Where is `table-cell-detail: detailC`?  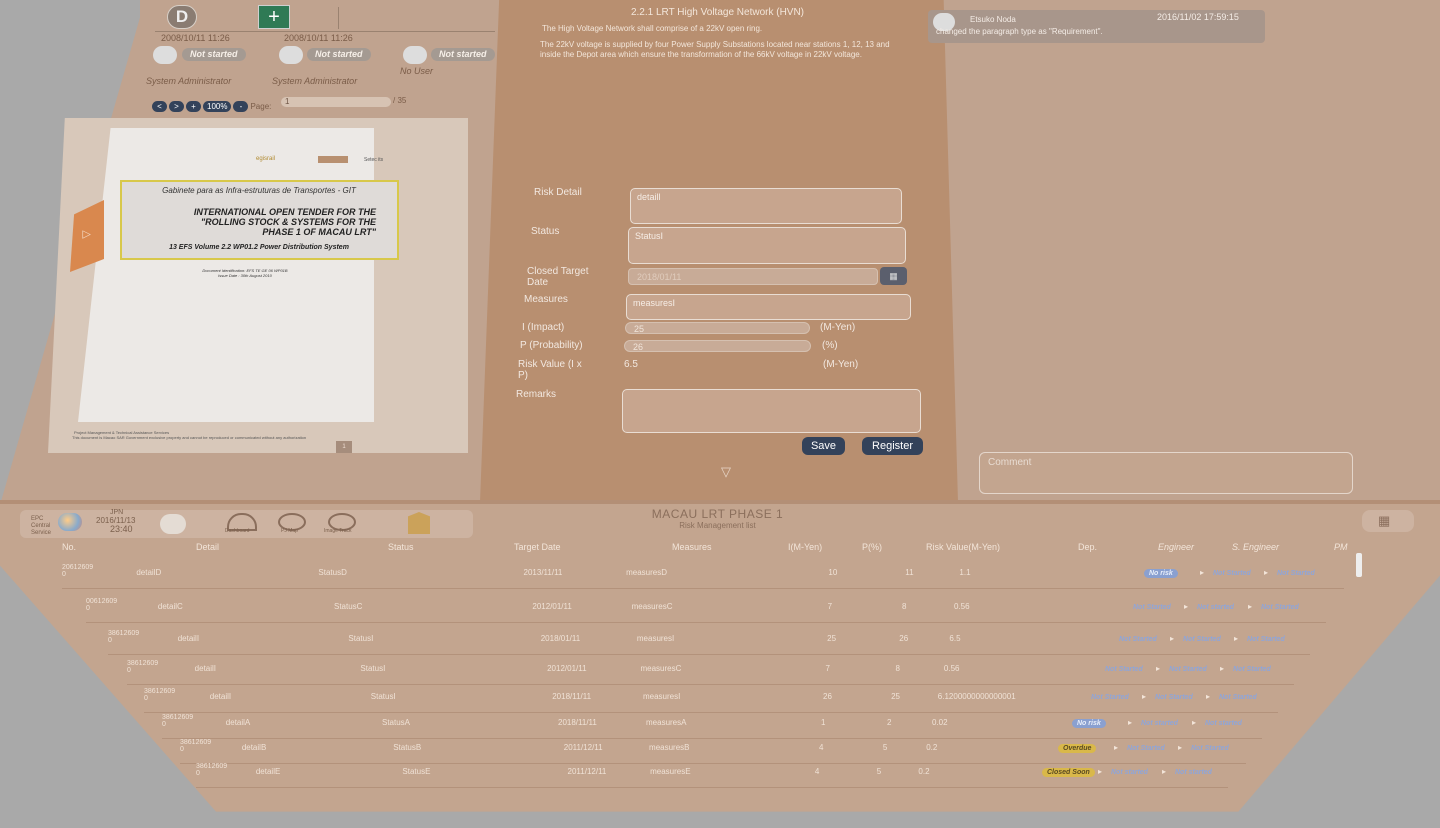 table-cell-detail: detailC is located at coordinates (170, 606).